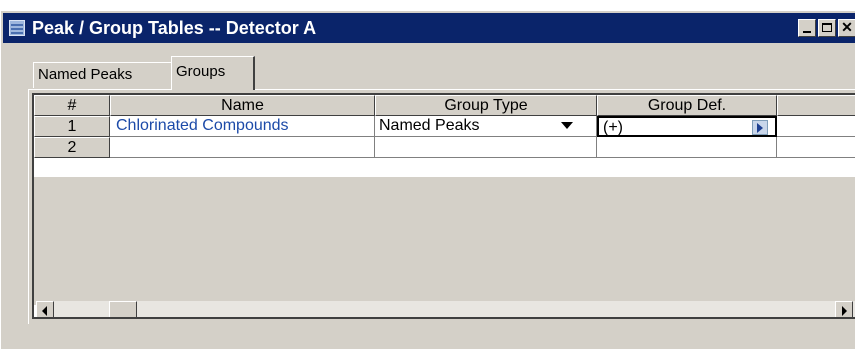 This screenshot has width=855, height=349. I want to click on table-icon, so click(17, 28).